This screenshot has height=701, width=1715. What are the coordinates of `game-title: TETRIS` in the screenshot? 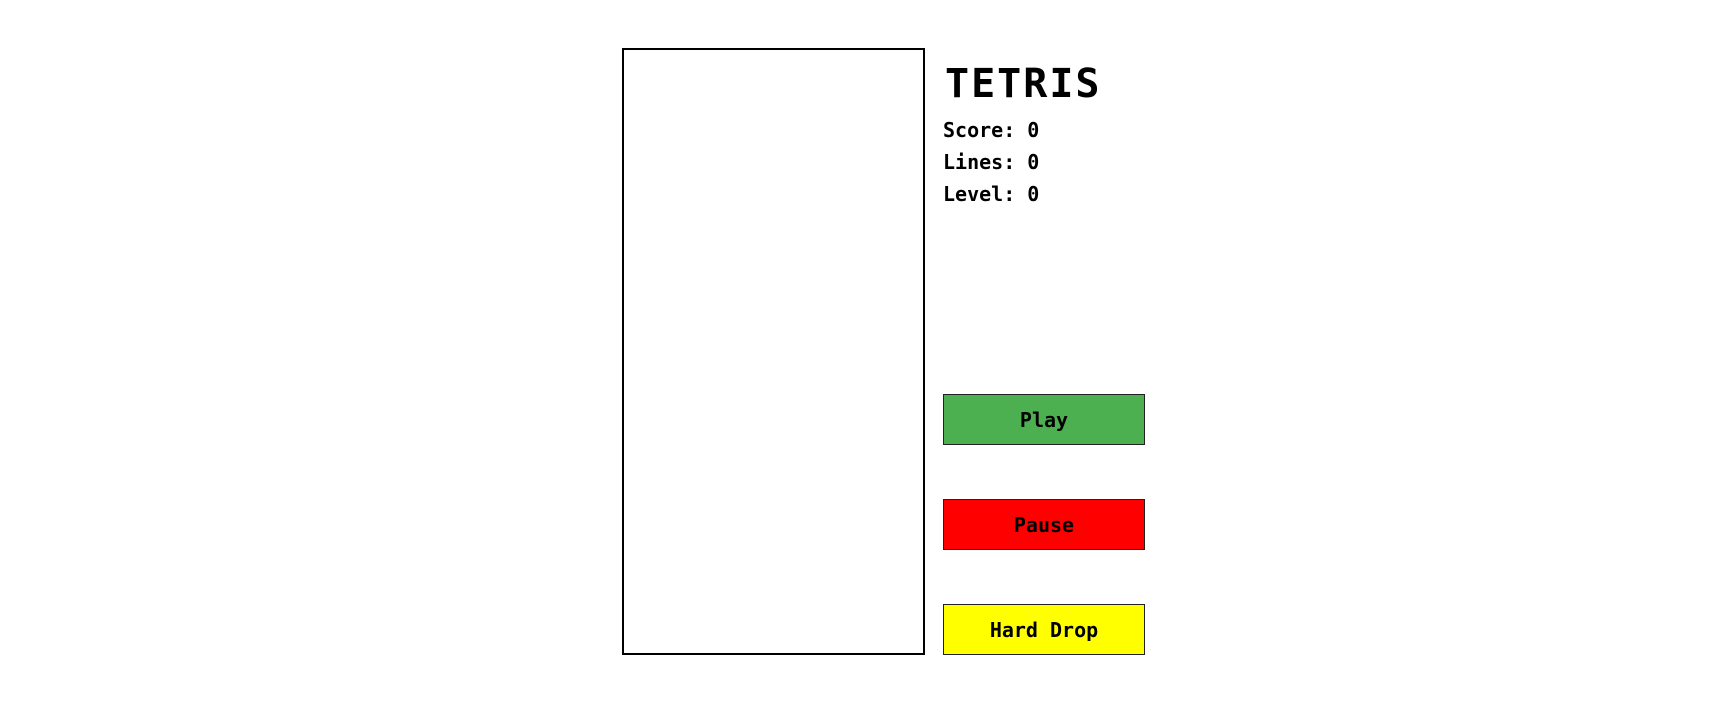 It's located at (1023, 84).